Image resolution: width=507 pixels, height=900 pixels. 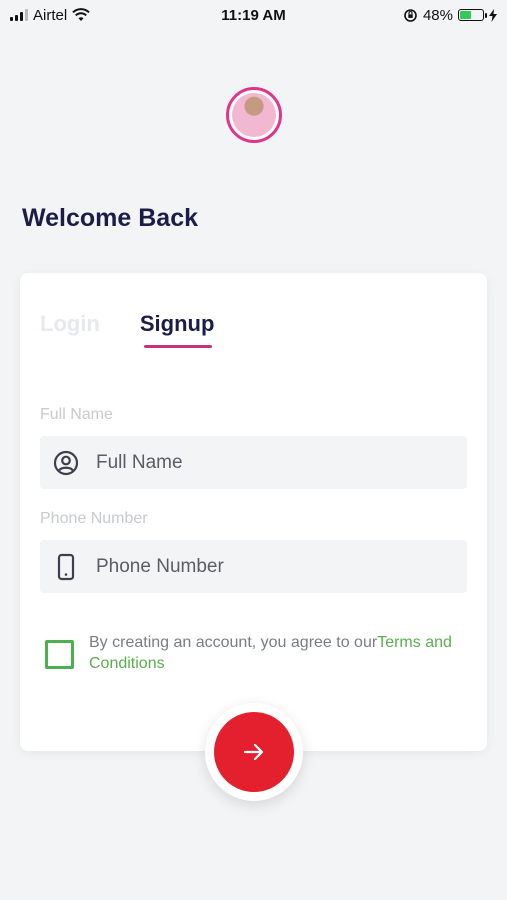 I want to click on carrier-label: Airtel, so click(x=50, y=15).